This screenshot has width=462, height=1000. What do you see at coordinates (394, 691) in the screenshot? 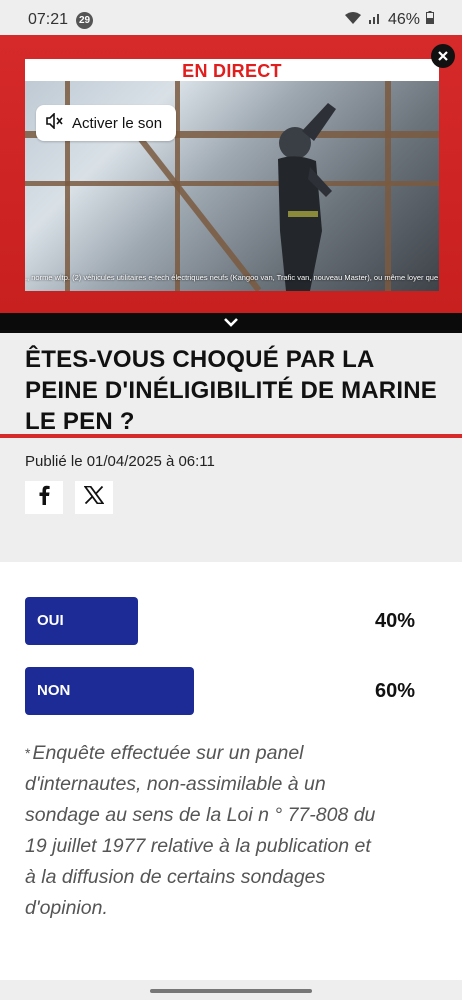
I see `poll-percent-non: 60%` at bounding box center [394, 691].